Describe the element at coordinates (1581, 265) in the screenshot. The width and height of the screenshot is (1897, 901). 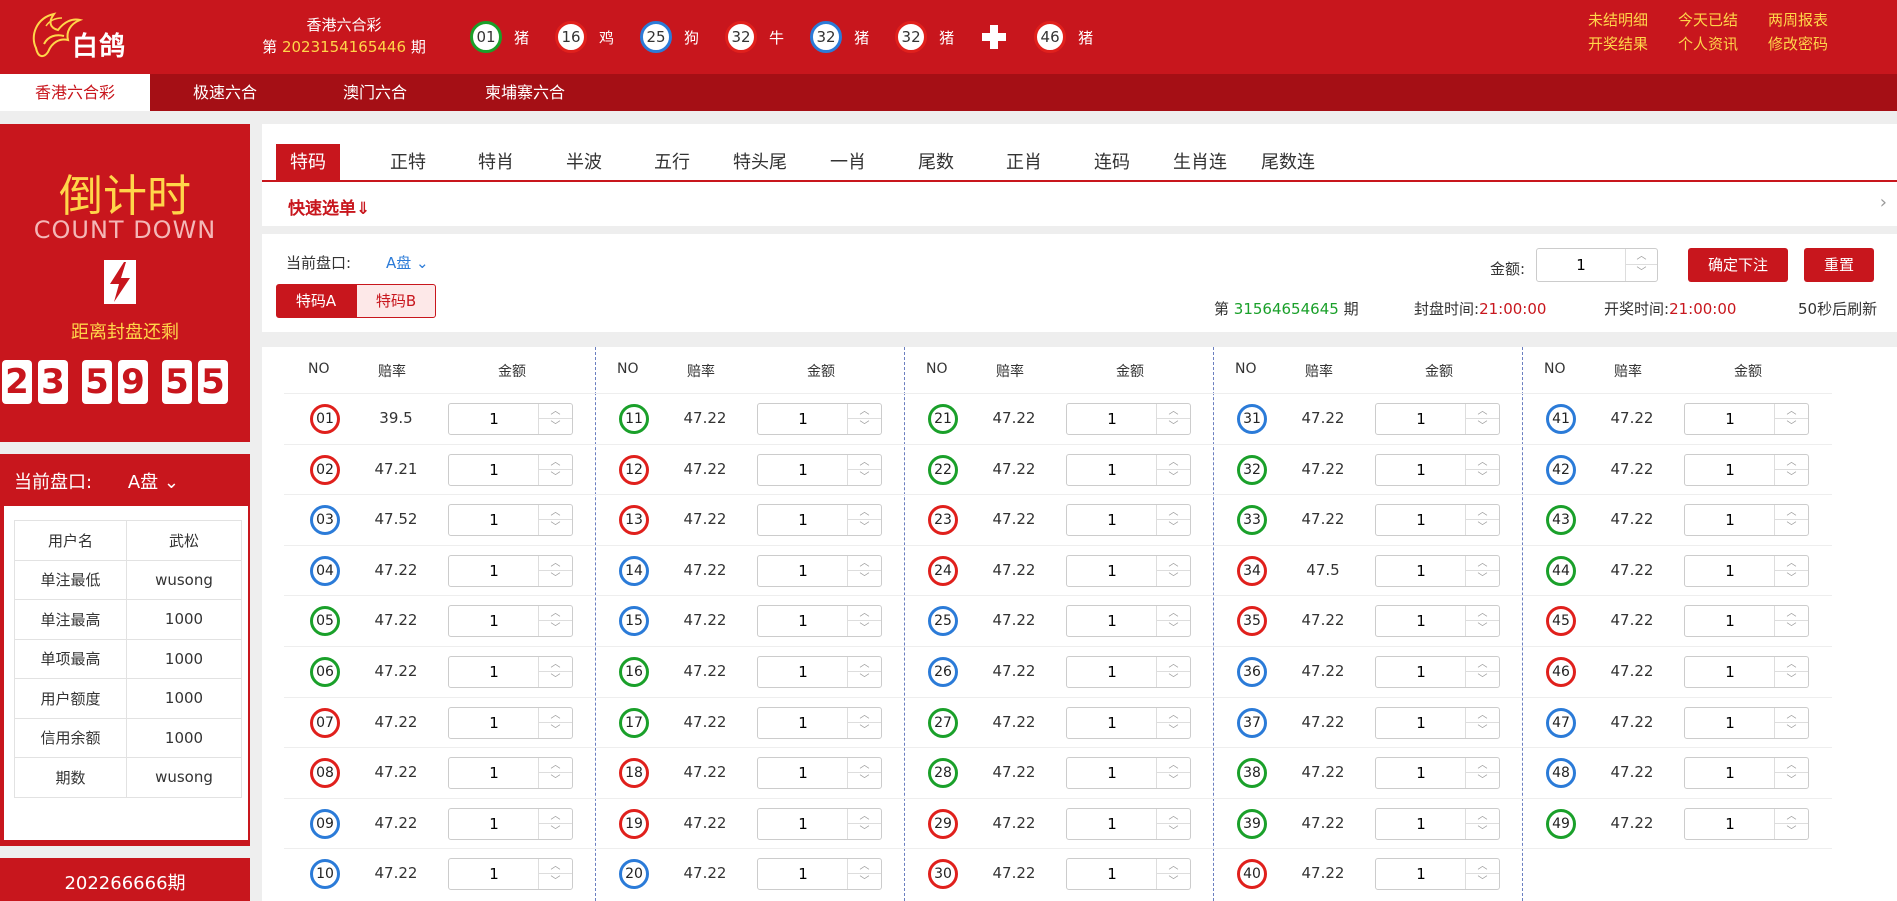
I see `amount-input` at that location.